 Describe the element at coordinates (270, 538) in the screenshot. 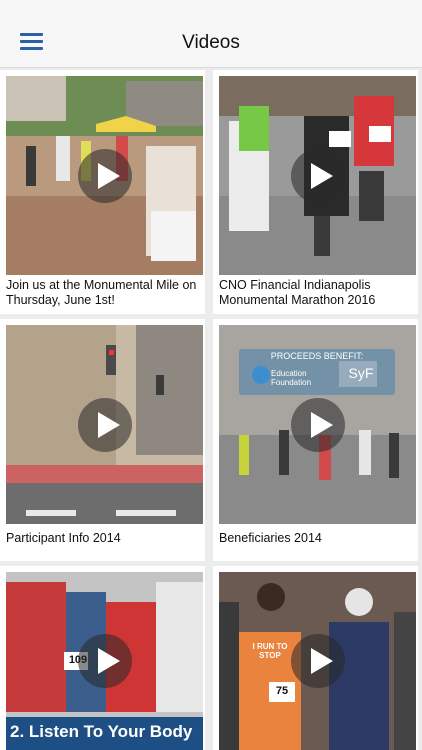

I see `video-caption: Beneficiaries 2014` at that location.